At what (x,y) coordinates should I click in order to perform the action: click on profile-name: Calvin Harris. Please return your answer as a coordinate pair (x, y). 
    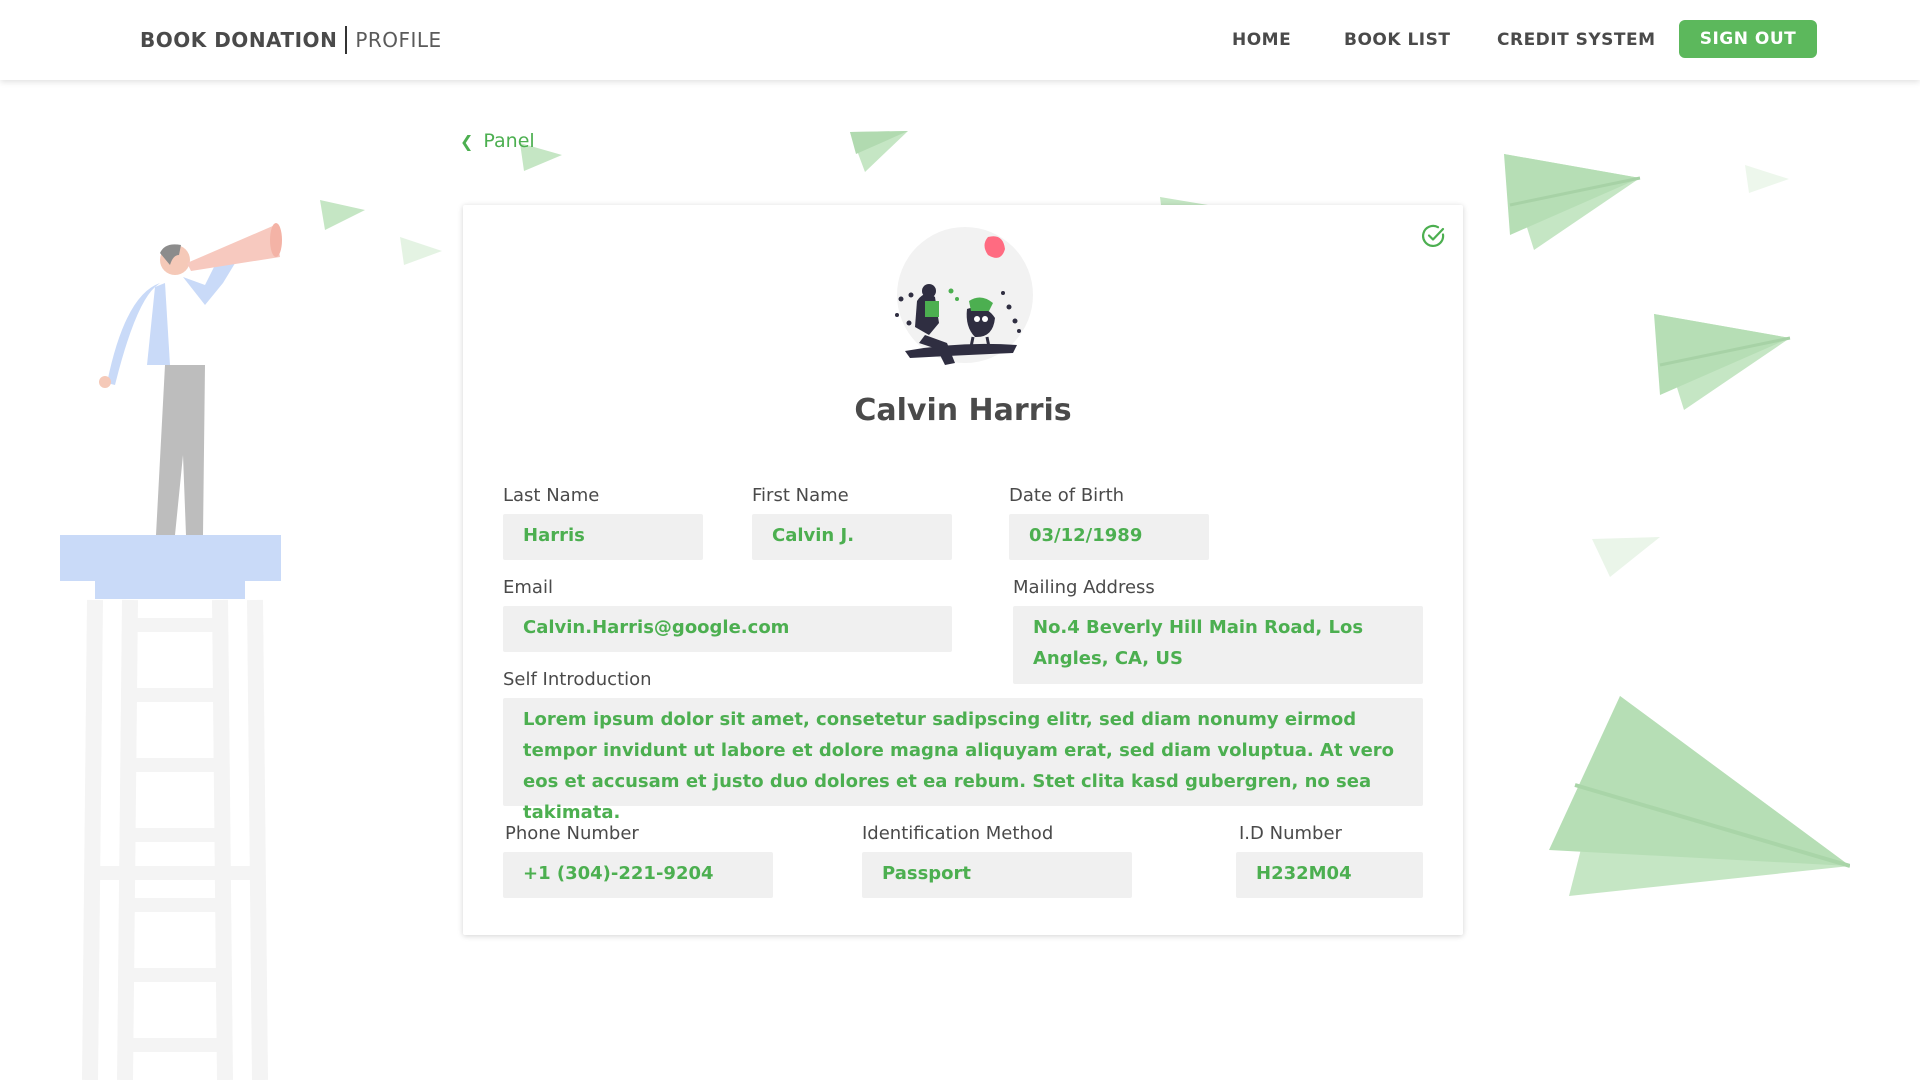
    Looking at the image, I should click on (963, 410).